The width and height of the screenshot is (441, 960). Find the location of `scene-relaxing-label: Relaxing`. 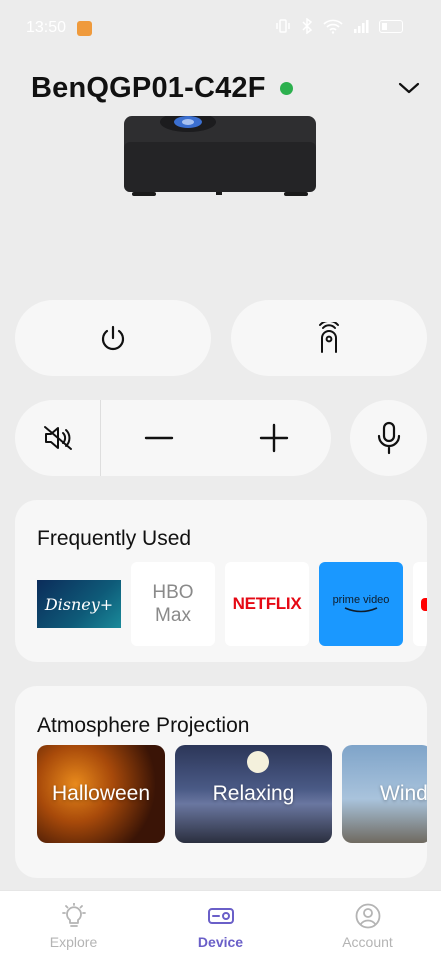

scene-relaxing-label: Relaxing is located at coordinates (253, 793).